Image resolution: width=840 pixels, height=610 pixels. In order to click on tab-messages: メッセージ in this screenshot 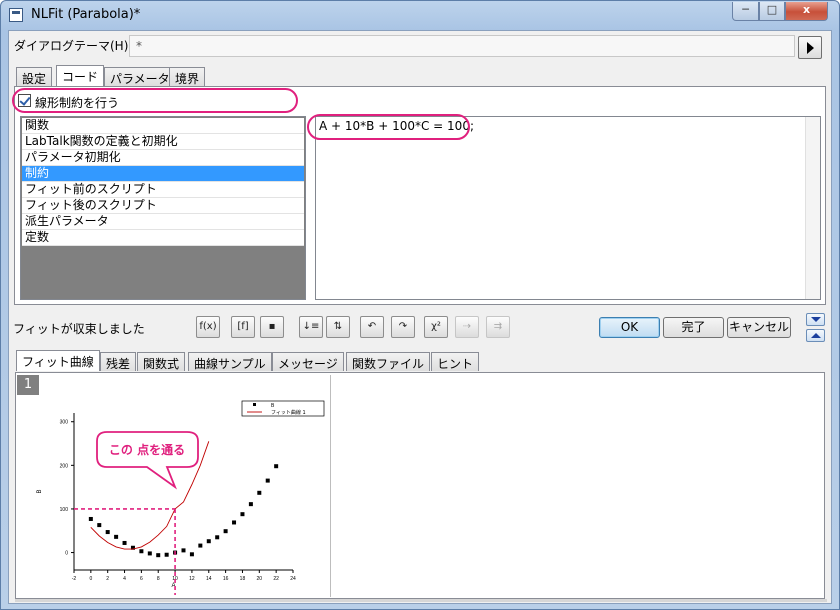, I will do `click(308, 361)`.